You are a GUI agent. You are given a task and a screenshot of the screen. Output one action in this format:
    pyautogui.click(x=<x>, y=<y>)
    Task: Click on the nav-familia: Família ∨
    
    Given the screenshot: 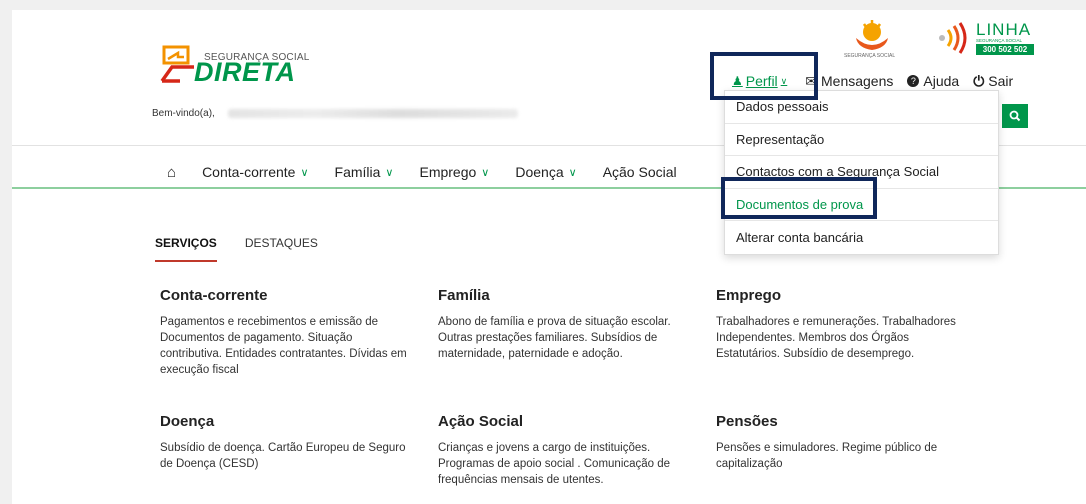 What is the action you would take?
    pyautogui.click(x=364, y=172)
    